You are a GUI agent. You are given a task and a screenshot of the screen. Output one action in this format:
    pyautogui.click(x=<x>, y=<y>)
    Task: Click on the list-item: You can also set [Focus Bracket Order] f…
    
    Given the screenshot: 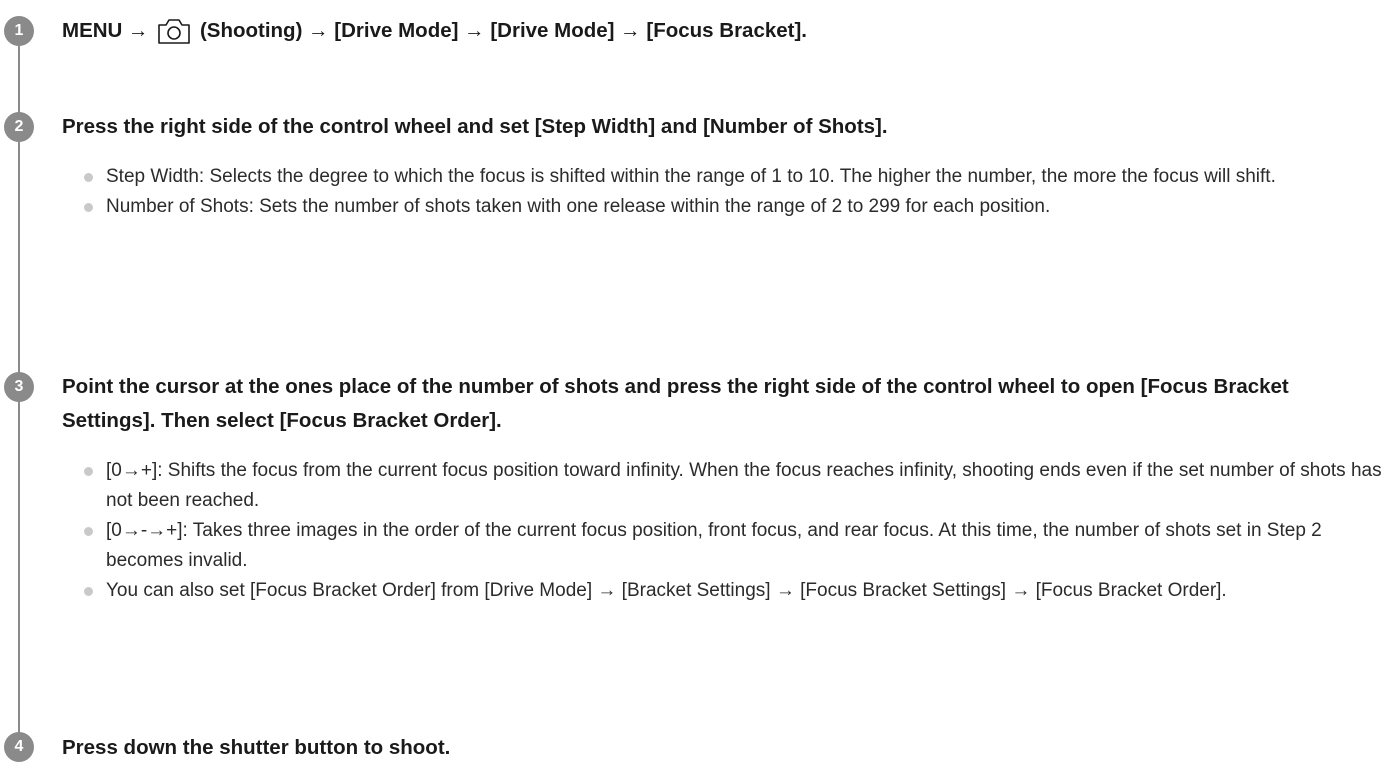 What is the action you would take?
    pyautogui.click(x=734, y=591)
    